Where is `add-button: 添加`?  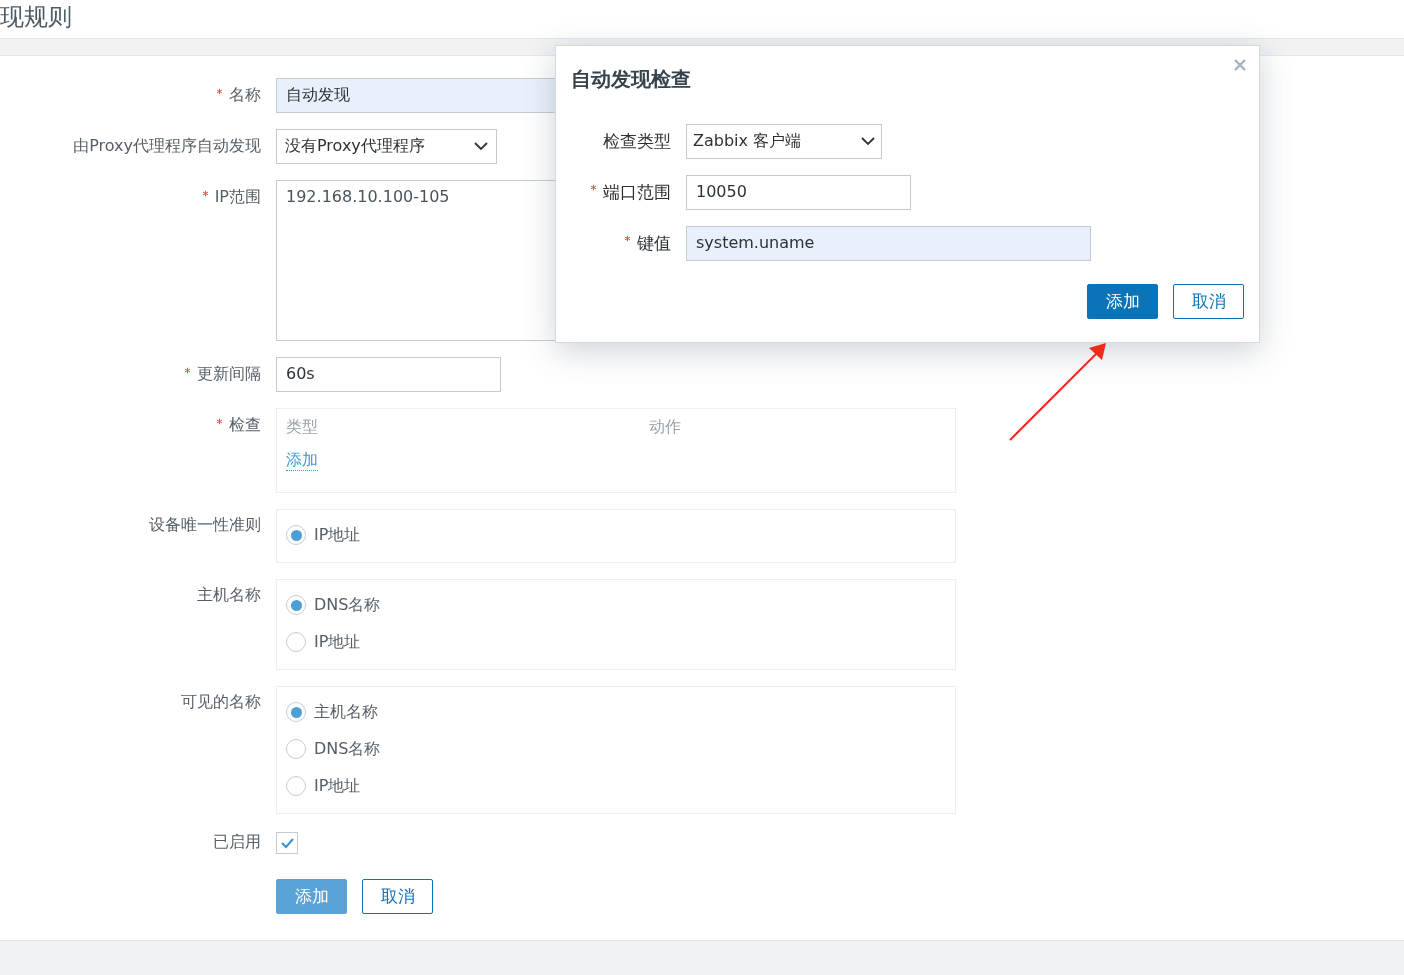
add-button: 添加 is located at coordinates (1122, 301).